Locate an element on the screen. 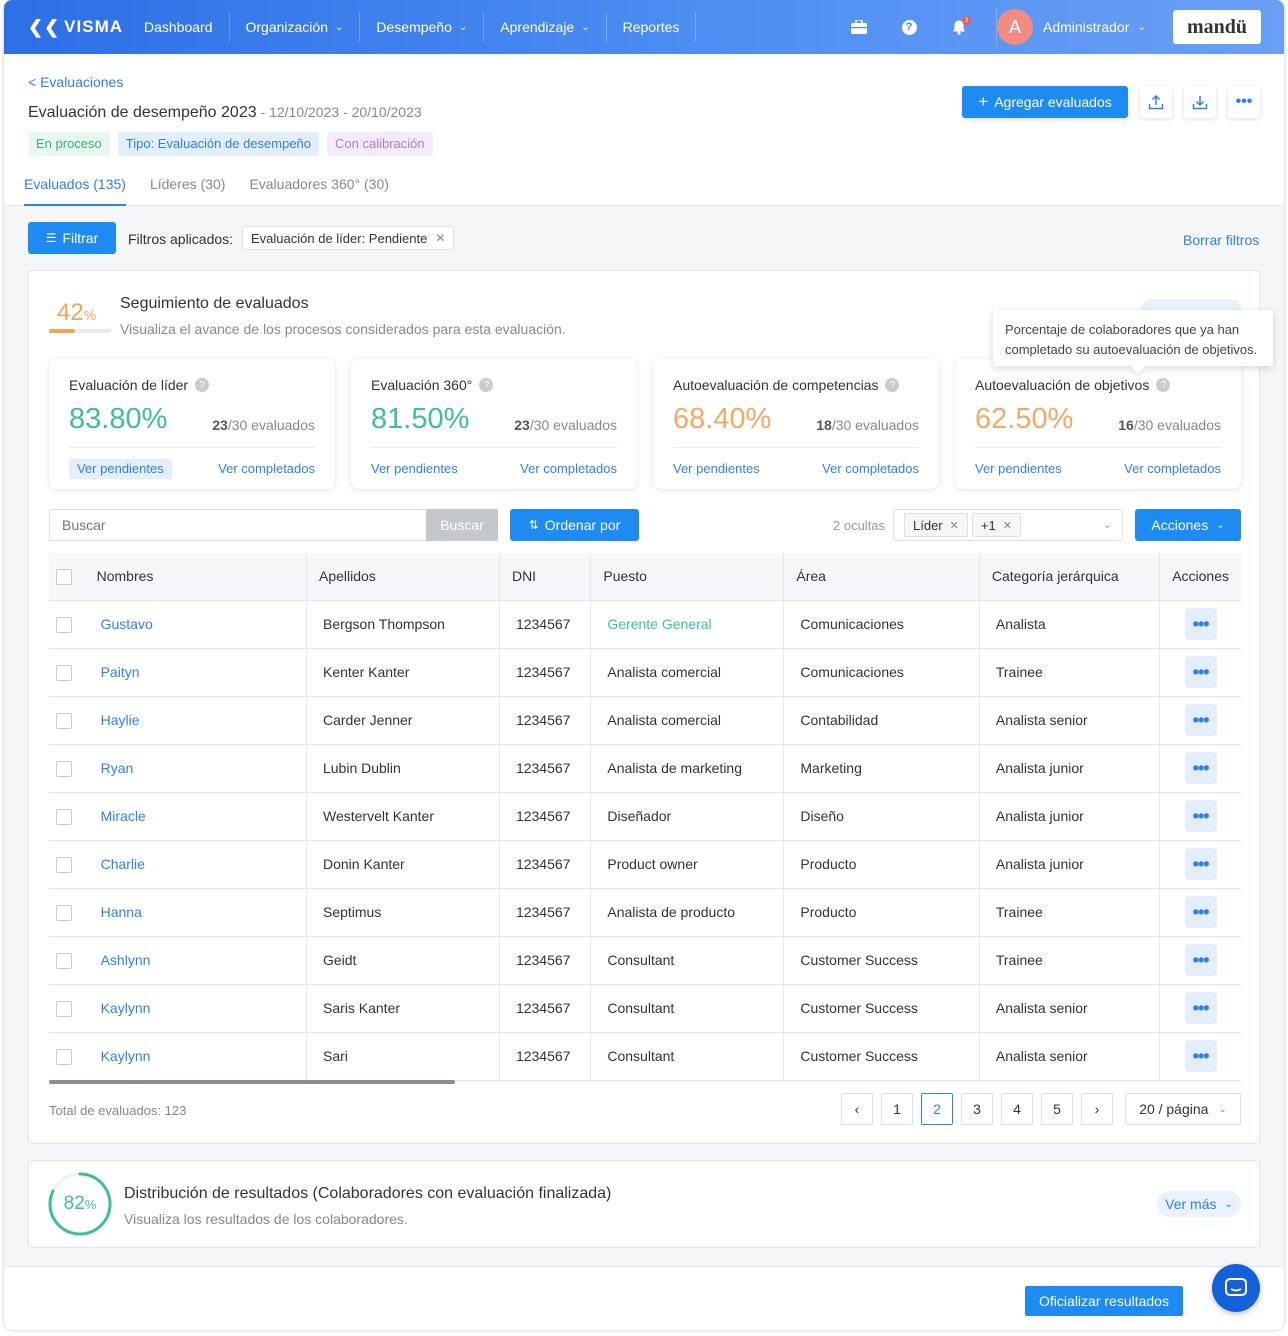 The height and width of the screenshot is (1336, 1288). ver-mas-button: Ver más ⌄ is located at coordinates (1199, 1204).